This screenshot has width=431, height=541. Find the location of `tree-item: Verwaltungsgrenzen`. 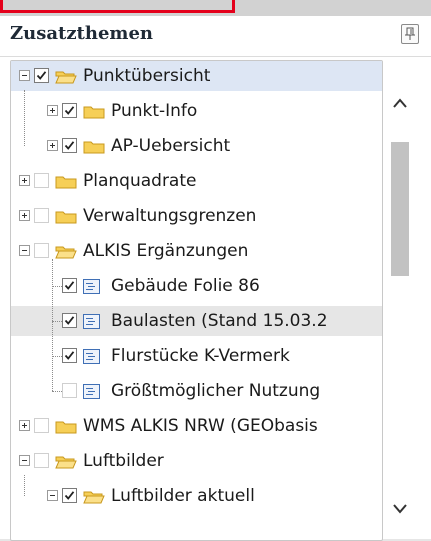

tree-item: Verwaltungsgrenzen is located at coordinates (196, 216).